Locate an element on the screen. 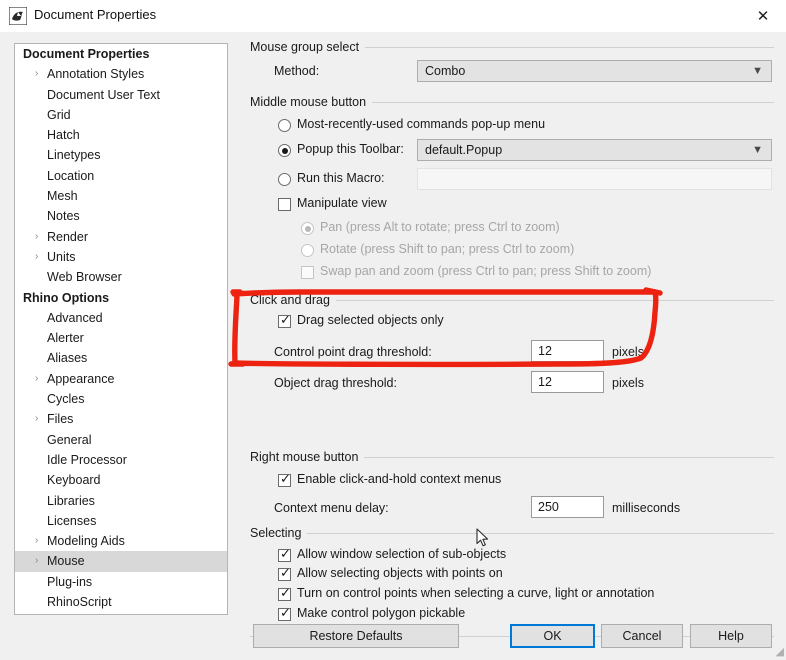  tree-item-linetypes: Linetypes is located at coordinates (121, 155).